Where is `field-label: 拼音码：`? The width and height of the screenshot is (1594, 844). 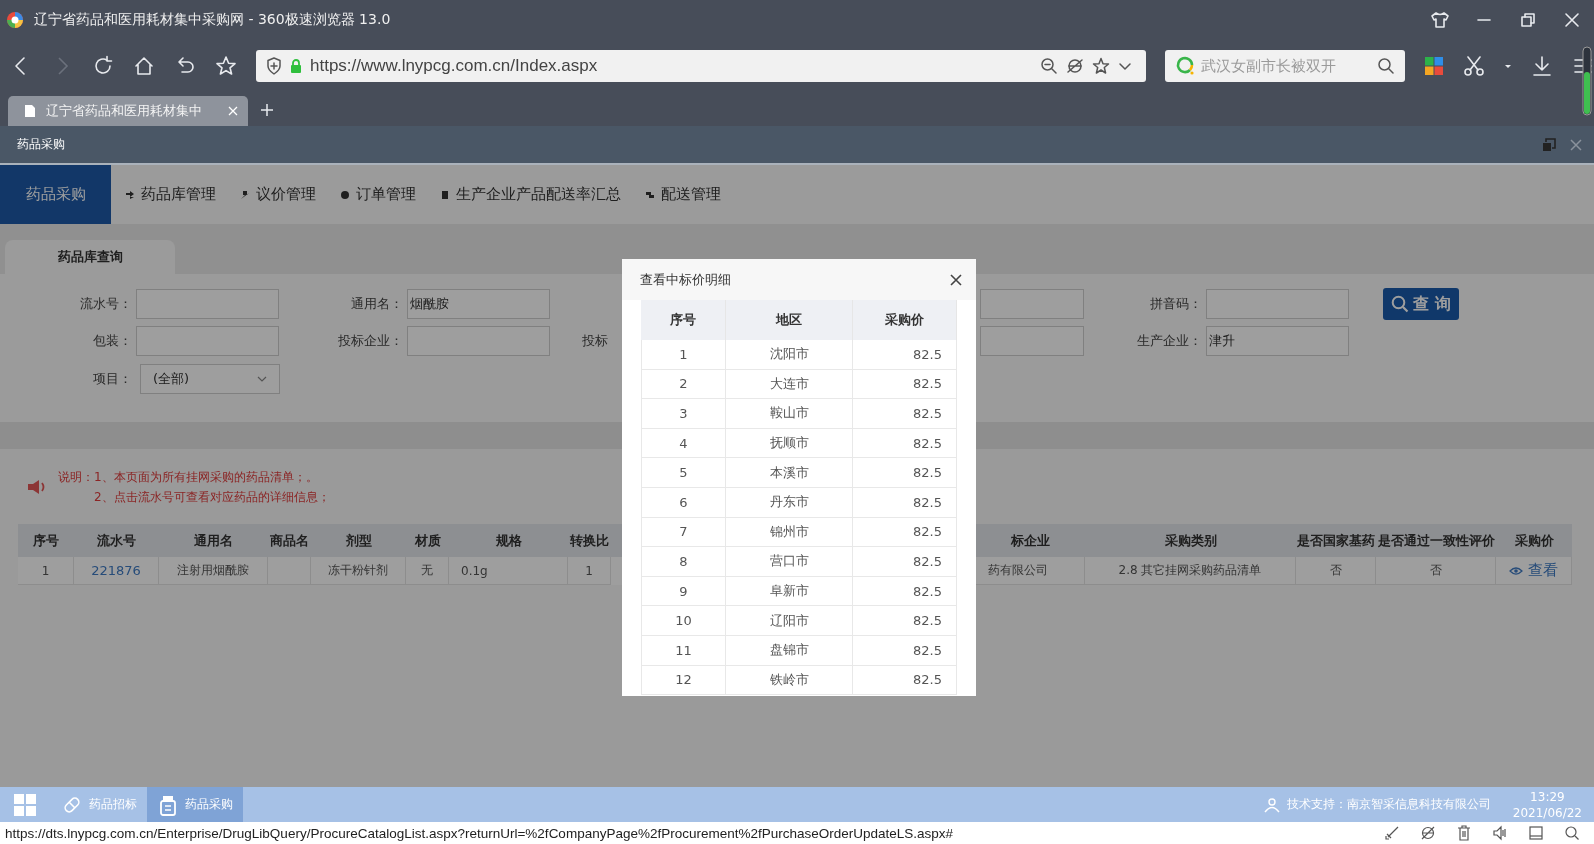 field-label: 拼音码： is located at coordinates (1176, 303).